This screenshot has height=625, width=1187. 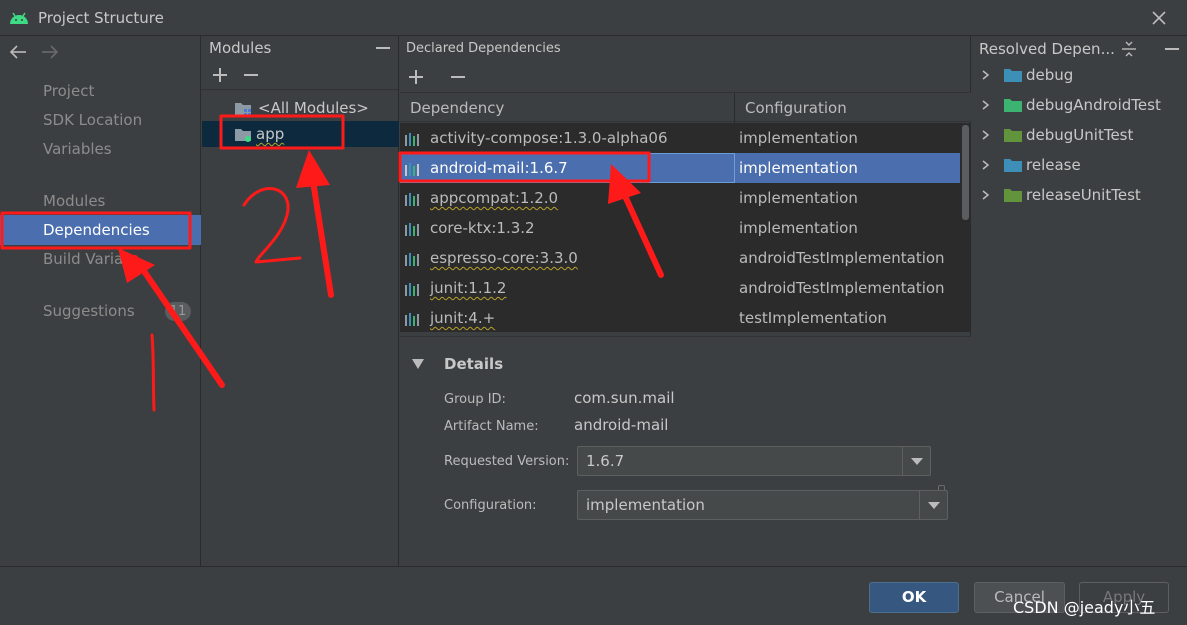 What do you see at coordinates (1129, 49) in the screenshot?
I see `collapse-all-icon` at bounding box center [1129, 49].